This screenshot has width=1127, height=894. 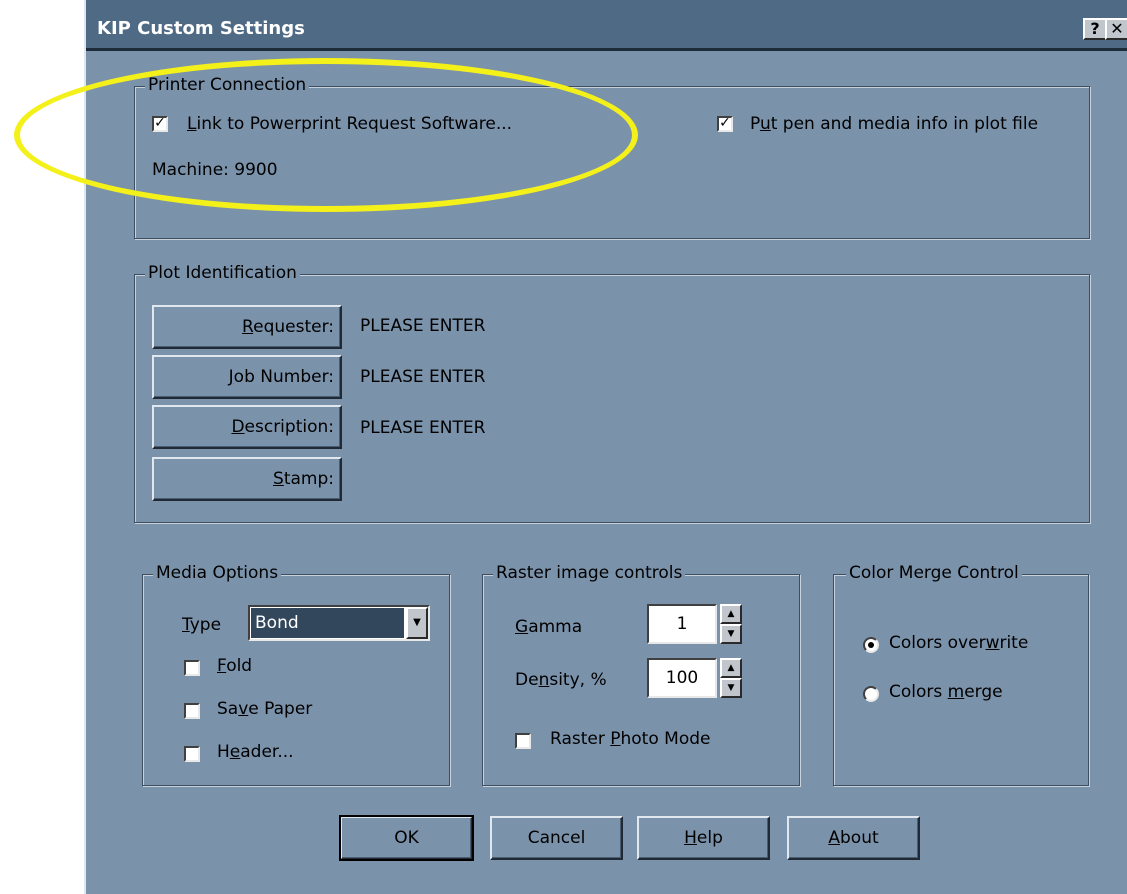 I want to click on media-options-legend: Media Options, so click(x=217, y=573).